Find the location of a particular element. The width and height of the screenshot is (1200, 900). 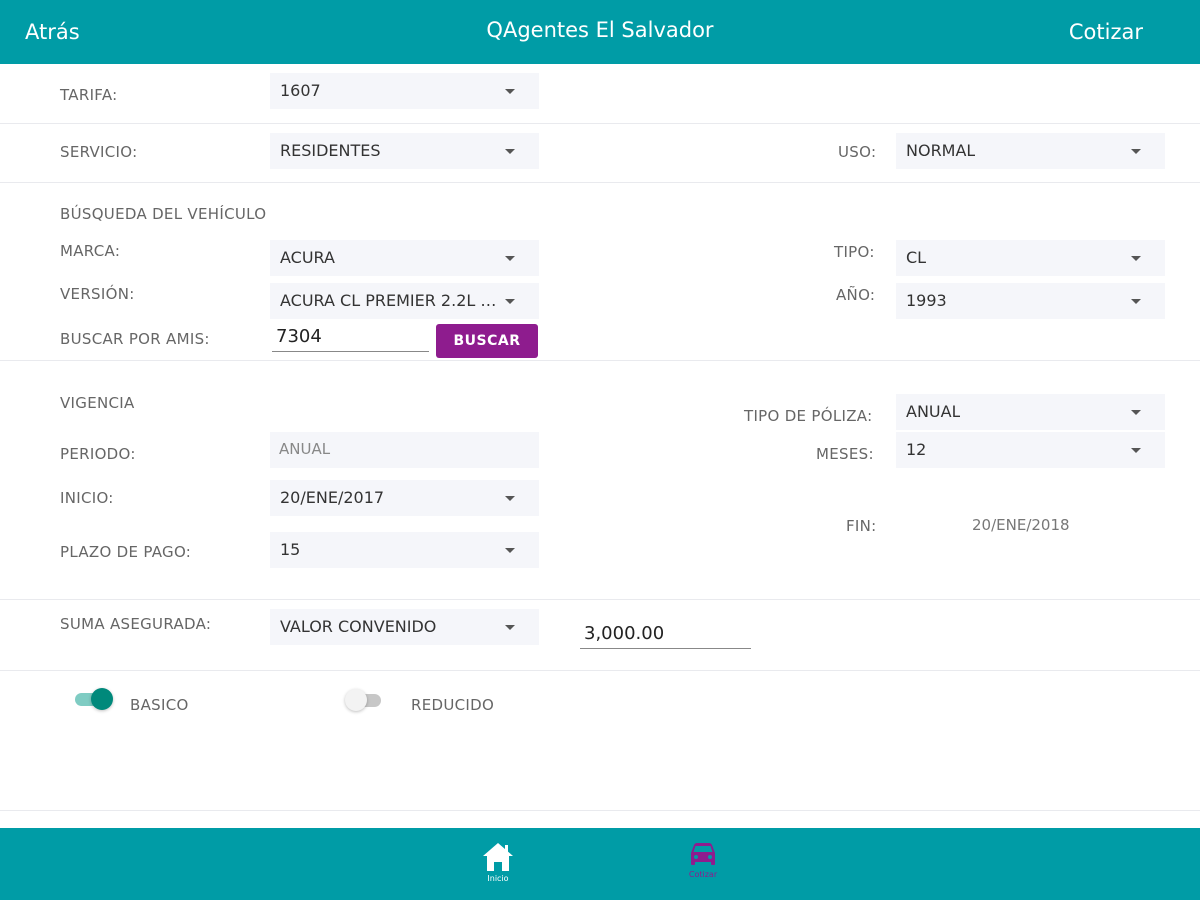

tipo-poliza-value: ANUAL is located at coordinates (933, 411).